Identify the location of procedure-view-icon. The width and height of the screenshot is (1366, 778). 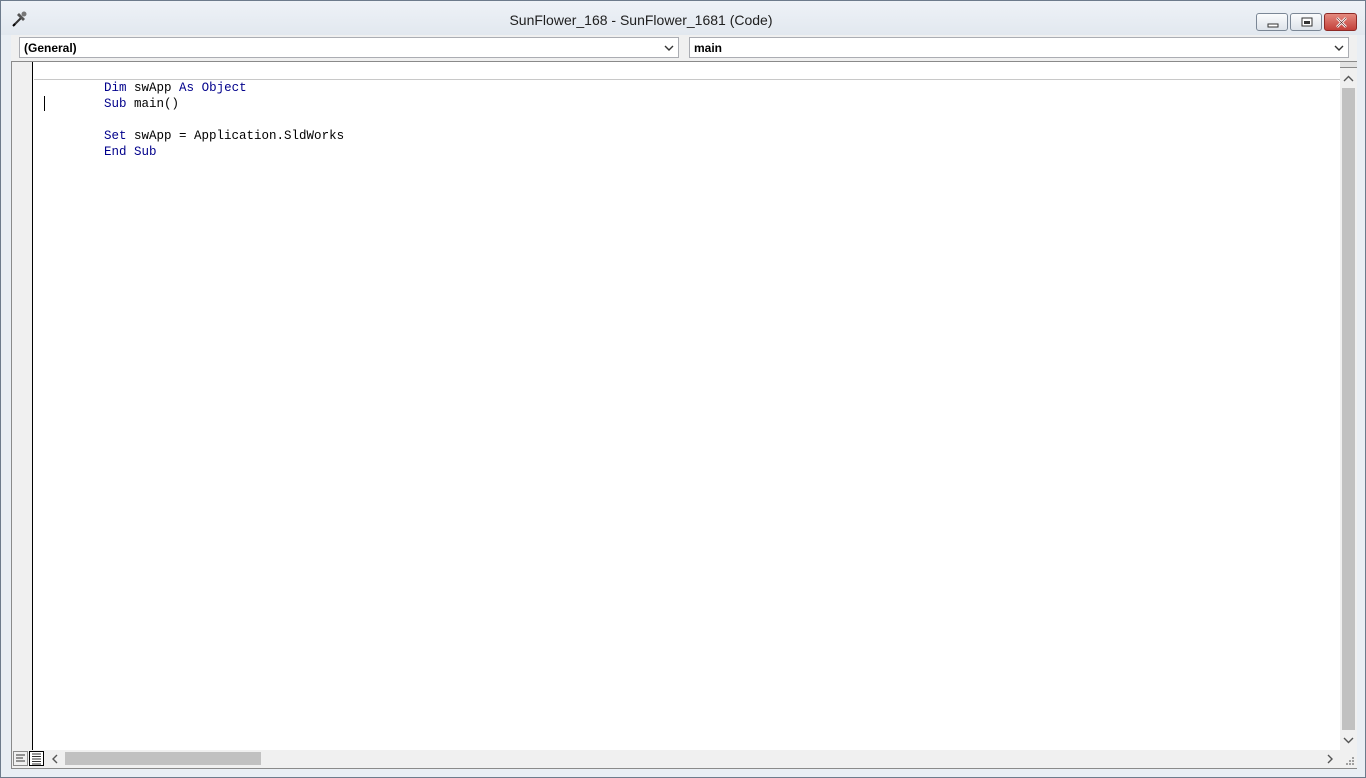
(20, 758).